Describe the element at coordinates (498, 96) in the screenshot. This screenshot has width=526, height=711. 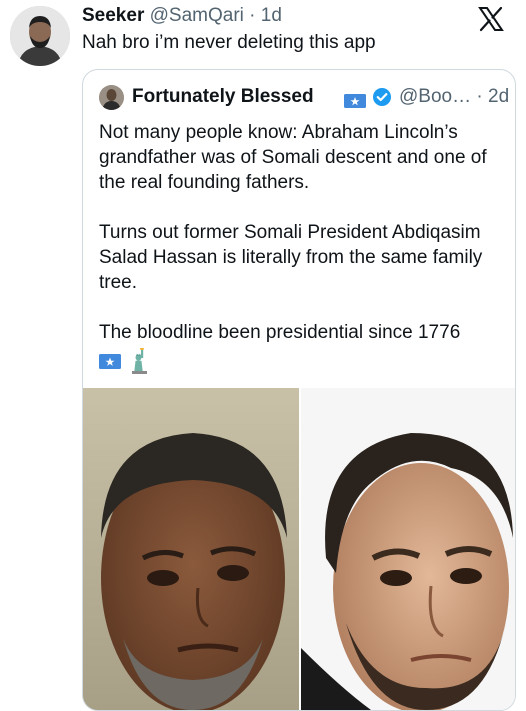
I see `quote-time: 2d` at that location.